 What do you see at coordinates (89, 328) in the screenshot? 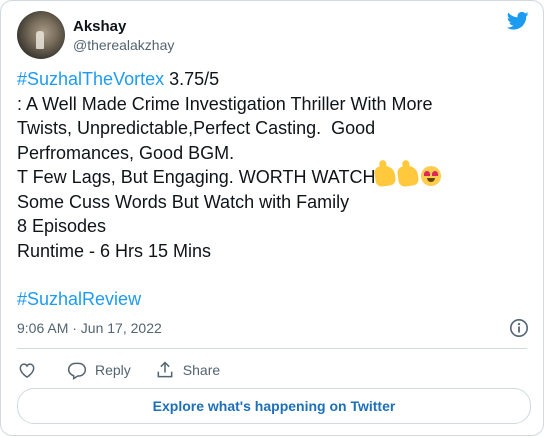
I see `tweet-timestamp: 9:06 AM · Jun 17, 2022` at bounding box center [89, 328].